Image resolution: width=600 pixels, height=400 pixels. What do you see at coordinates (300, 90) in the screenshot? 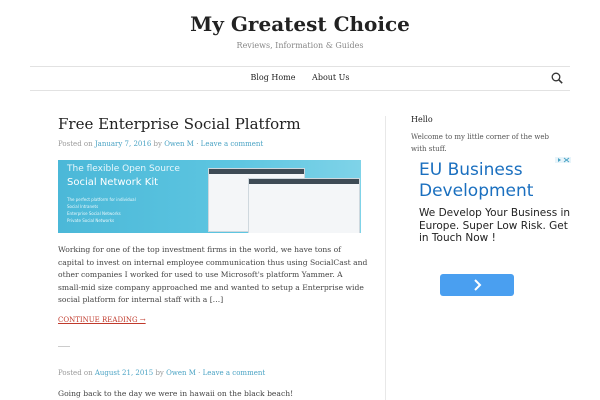
I see `nav-bottom-border` at bounding box center [300, 90].